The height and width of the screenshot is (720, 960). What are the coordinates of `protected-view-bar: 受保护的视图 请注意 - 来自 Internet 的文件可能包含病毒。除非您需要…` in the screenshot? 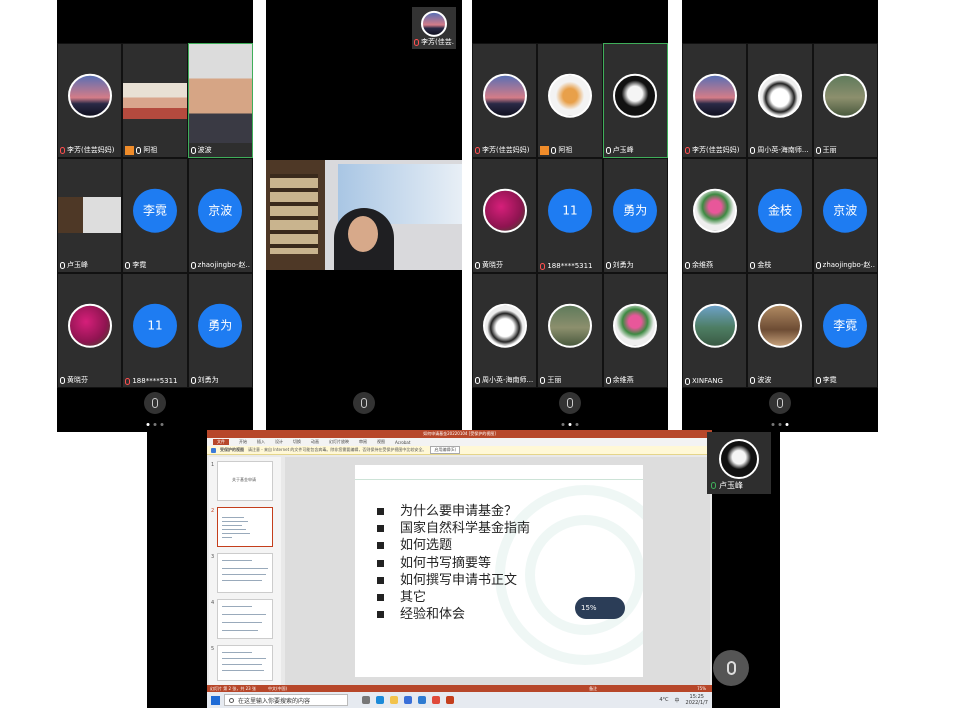 It's located at (459, 450).